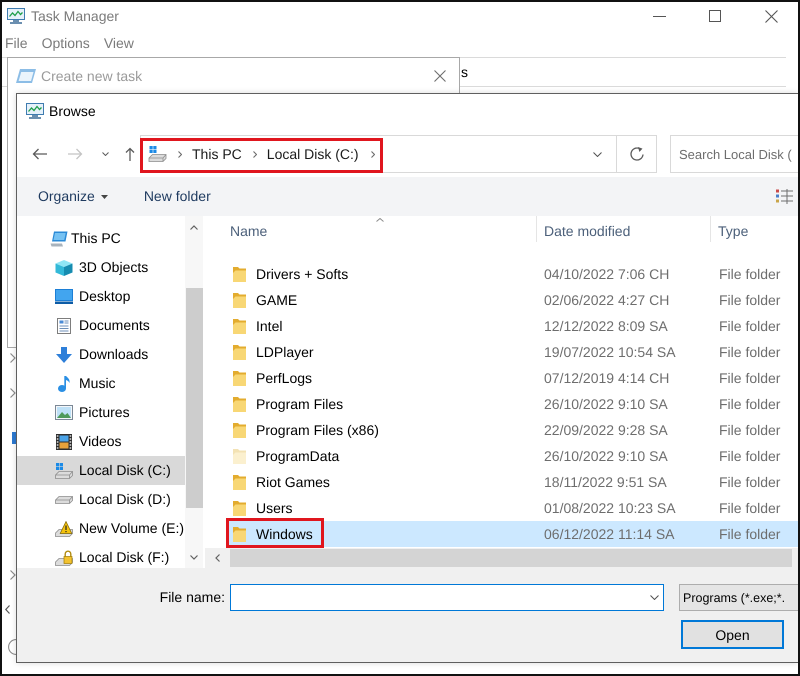 This screenshot has width=800, height=676. What do you see at coordinates (606, 404) in the screenshot?
I see `date-modified-text: 26/10/2022 9:10 SA` at bounding box center [606, 404].